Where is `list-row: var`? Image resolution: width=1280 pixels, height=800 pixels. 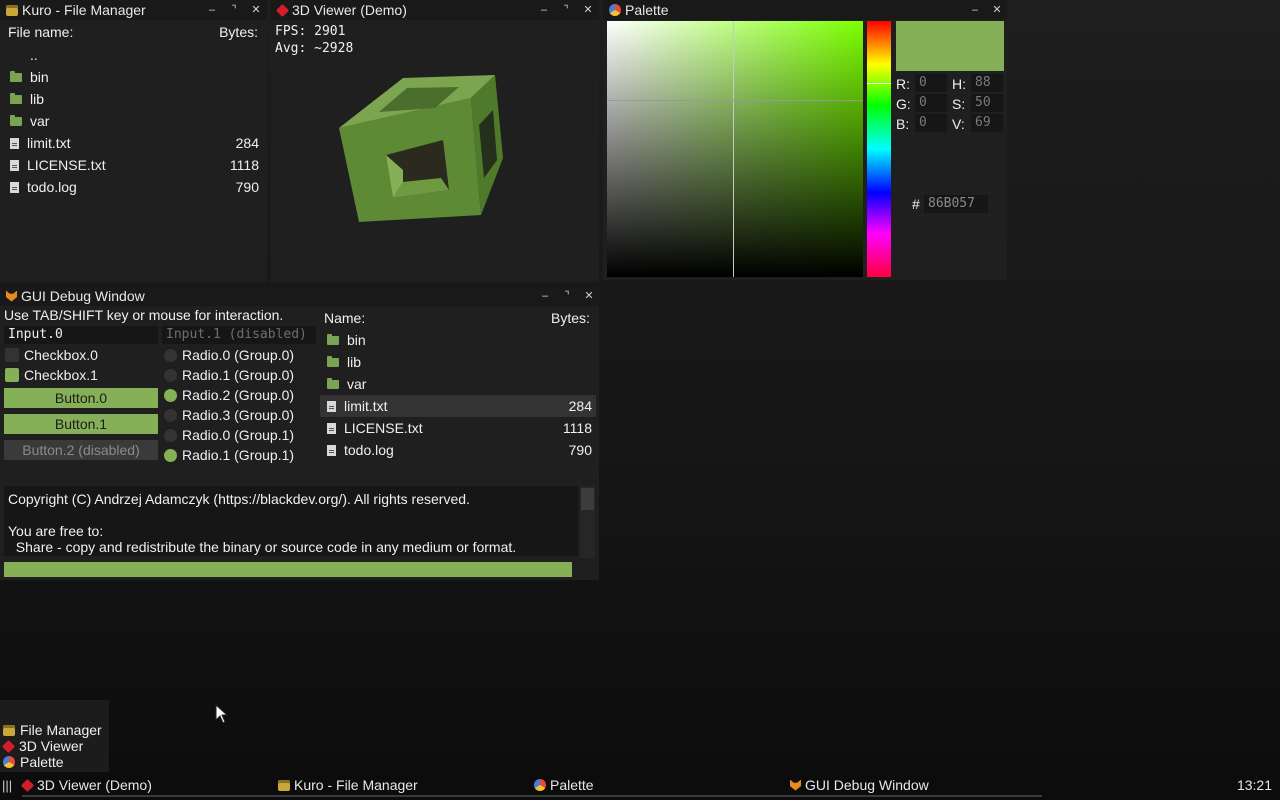 list-row: var is located at coordinates (458, 384).